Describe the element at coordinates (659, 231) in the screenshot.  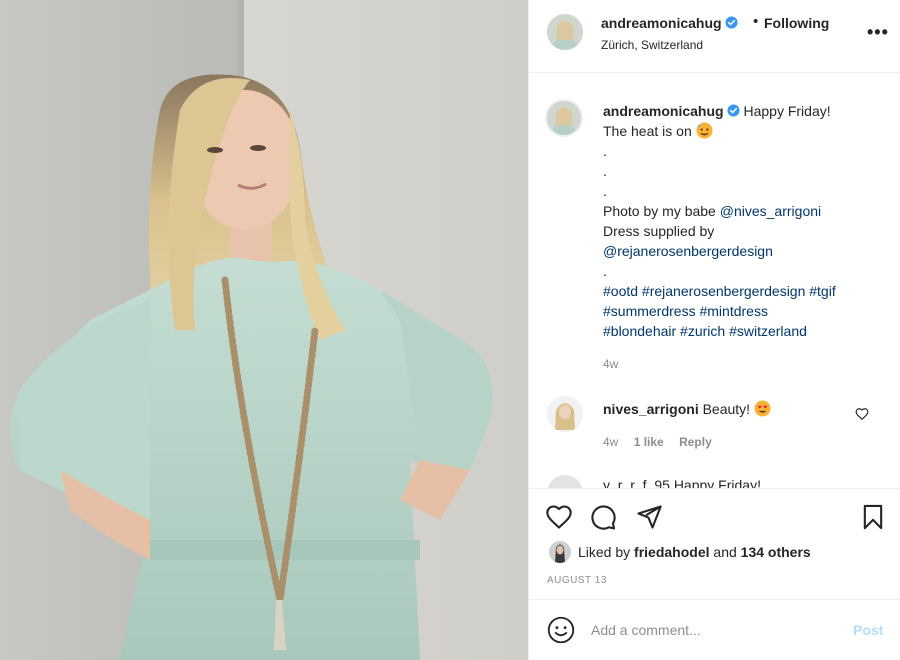
I see `caption-dress-credit: Dress supplied by` at that location.